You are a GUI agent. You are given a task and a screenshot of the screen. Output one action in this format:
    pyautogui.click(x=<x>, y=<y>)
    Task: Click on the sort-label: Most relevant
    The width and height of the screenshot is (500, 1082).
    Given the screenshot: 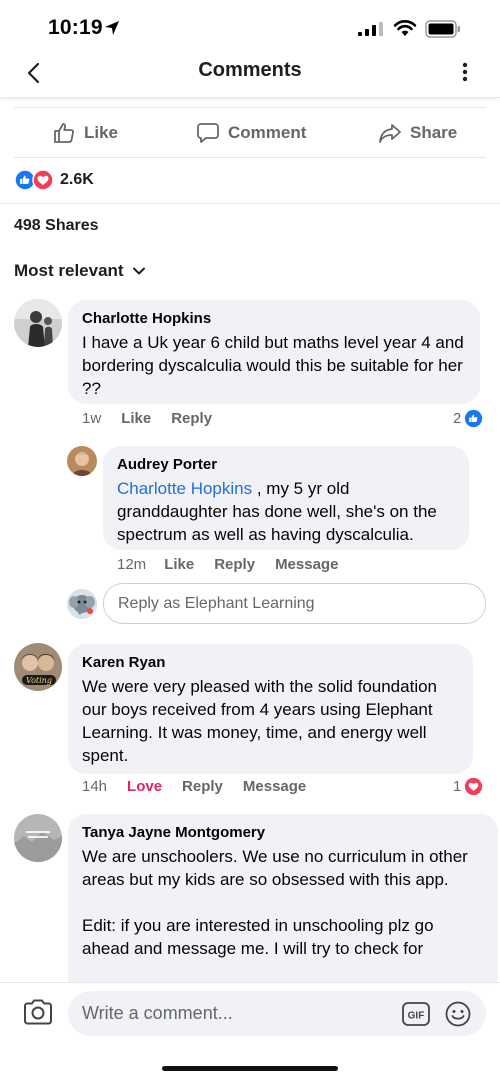 What is the action you would take?
    pyautogui.click(x=69, y=270)
    